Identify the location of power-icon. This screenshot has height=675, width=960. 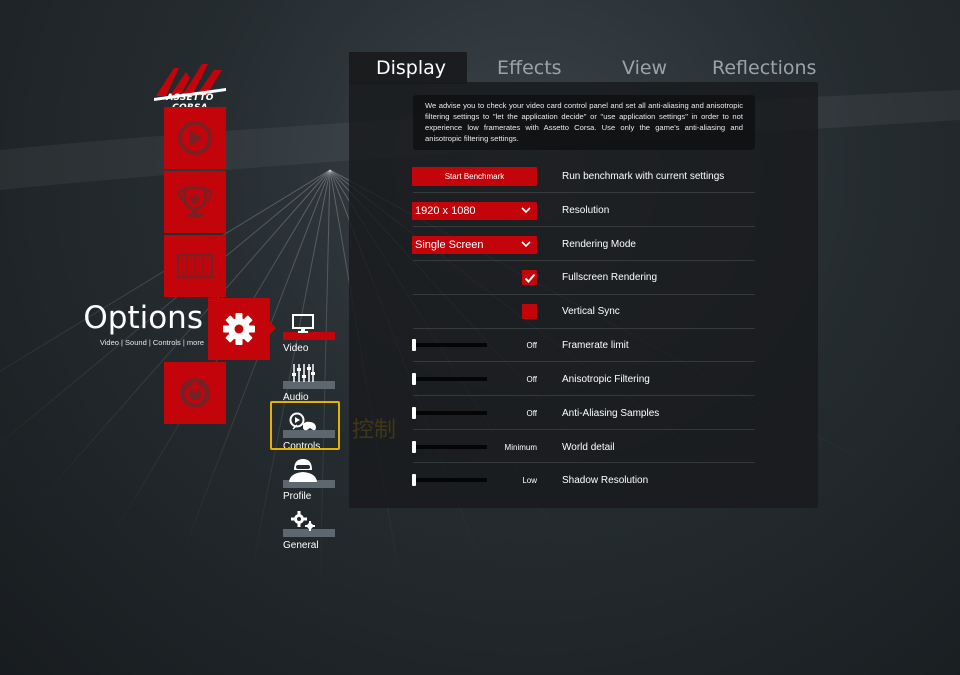
(195, 393).